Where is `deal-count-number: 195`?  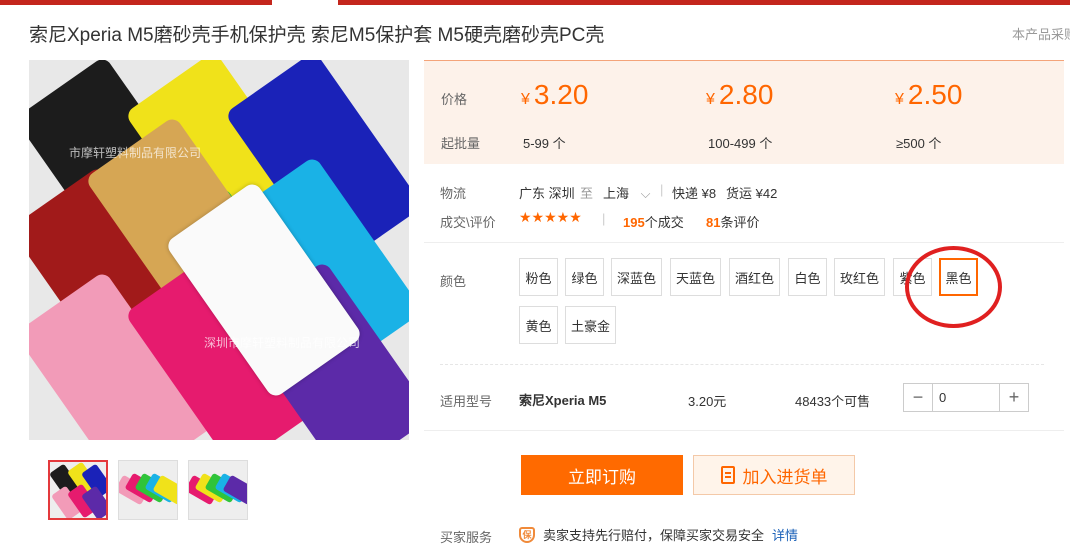 deal-count-number: 195 is located at coordinates (634, 222).